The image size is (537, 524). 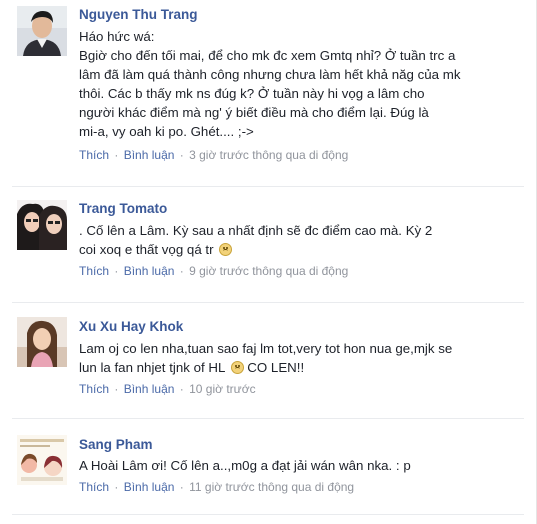 I want to click on author-name-link: Sang Pham, so click(x=116, y=444).